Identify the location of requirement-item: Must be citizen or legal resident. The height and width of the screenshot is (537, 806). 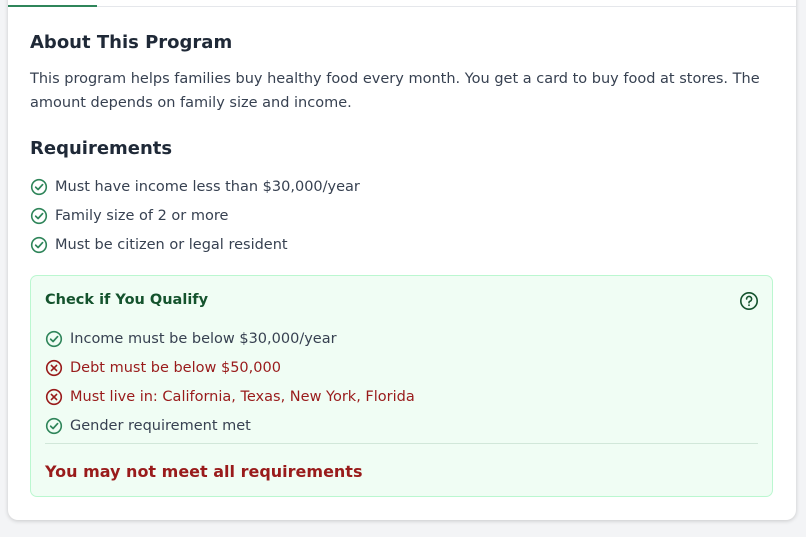
(195, 244).